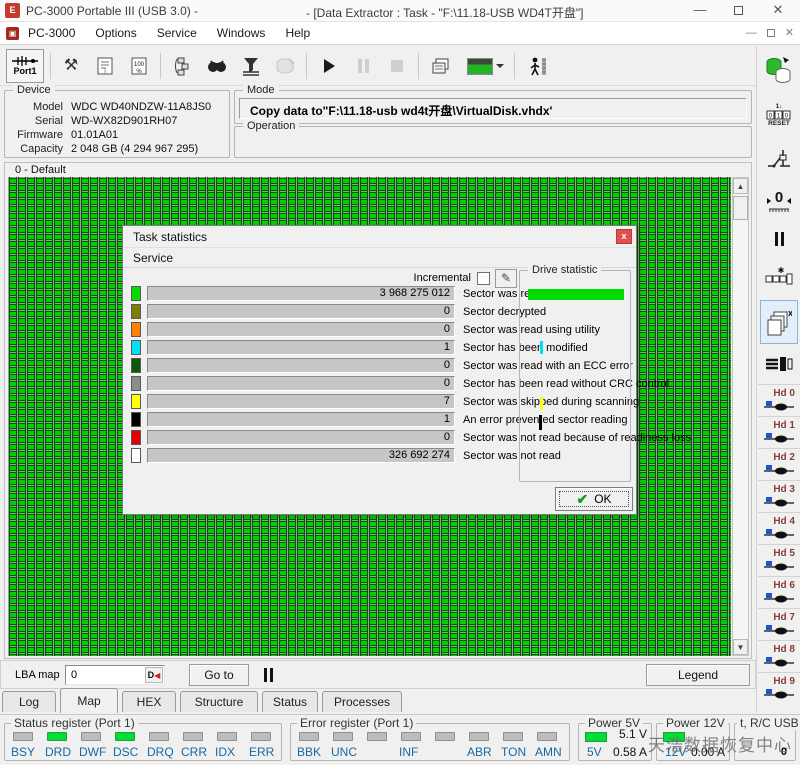  What do you see at coordinates (154, 675) in the screenshot?
I see `lba-history-button: D◀` at bounding box center [154, 675].